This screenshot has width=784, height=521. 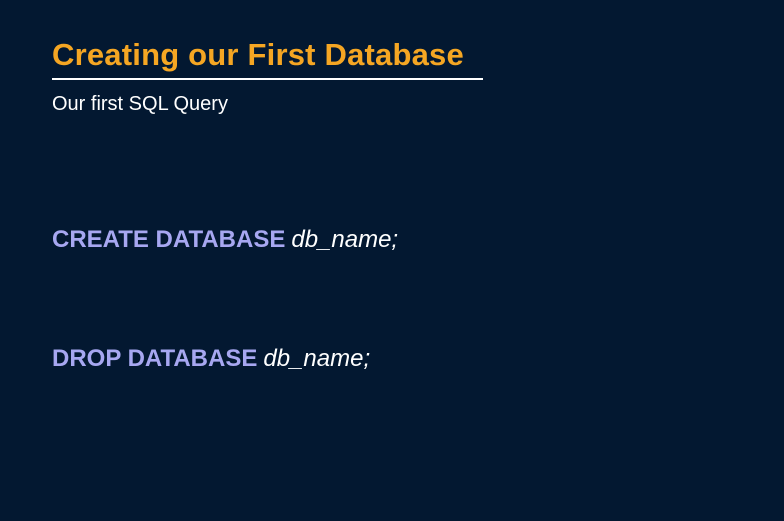 What do you see at coordinates (169, 239) in the screenshot?
I see `create-database-keyword: CREATE DATABASE` at bounding box center [169, 239].